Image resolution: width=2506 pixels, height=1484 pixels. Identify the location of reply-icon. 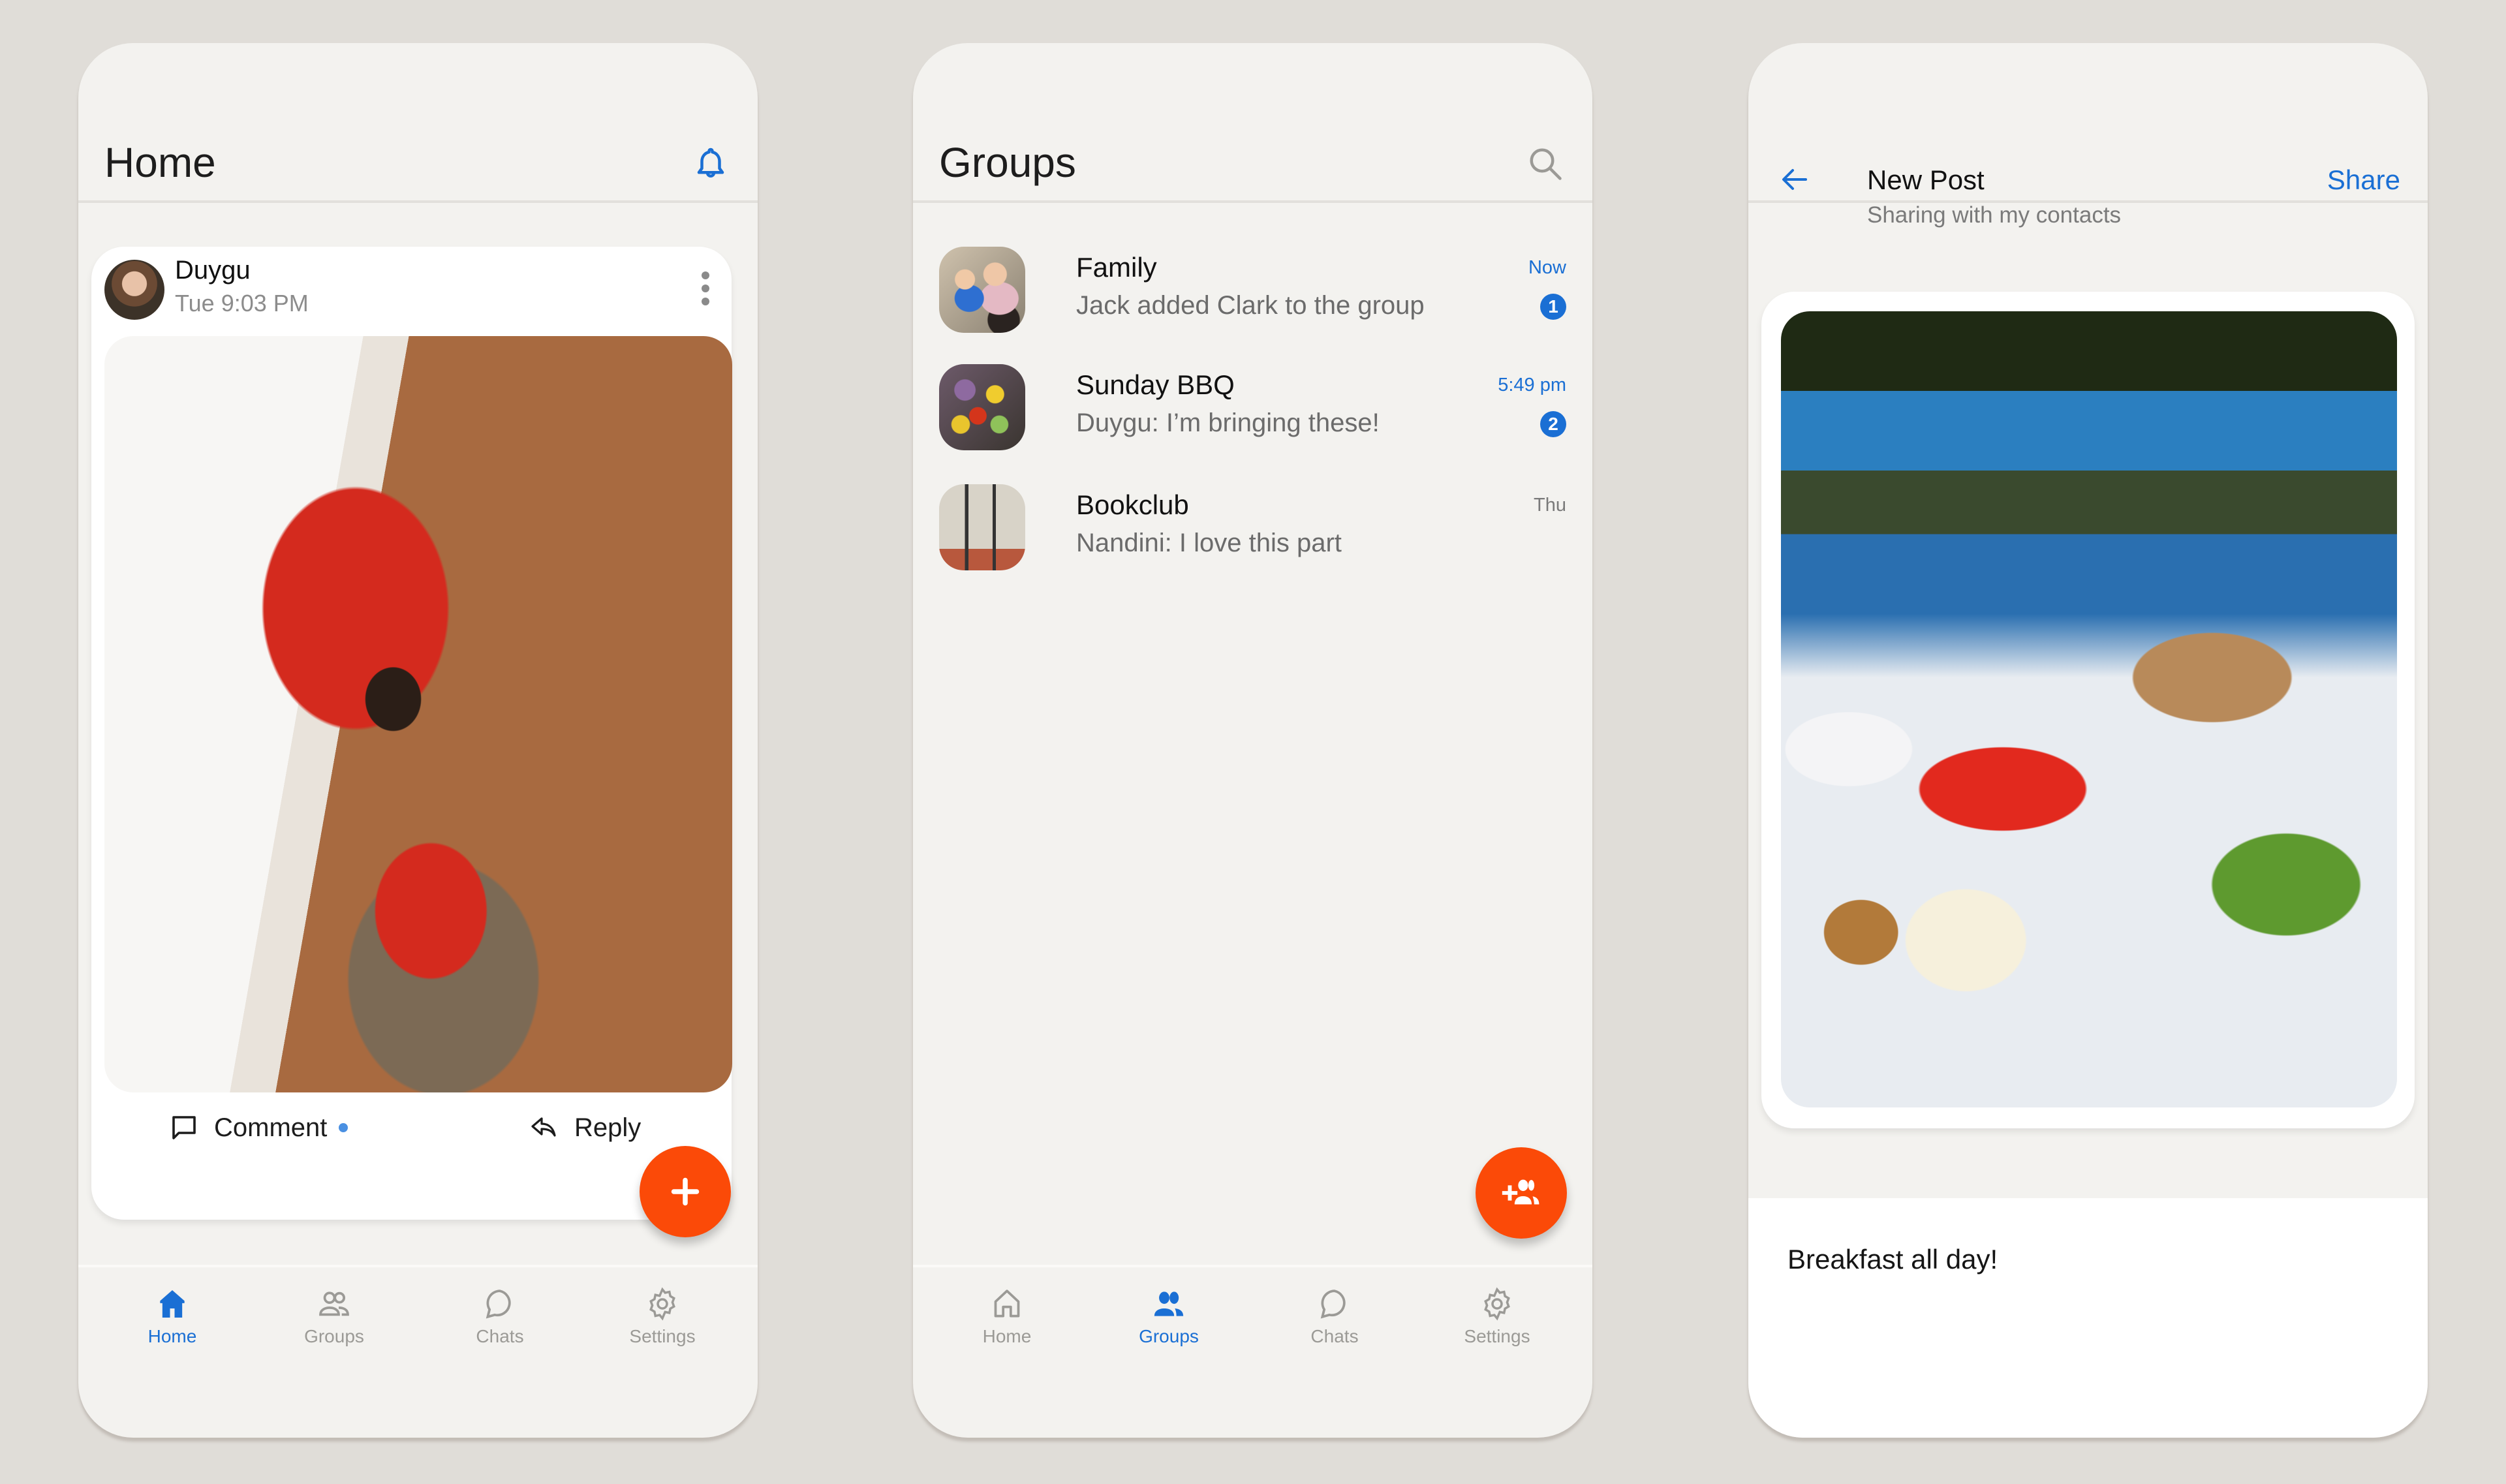
(543, 1127).